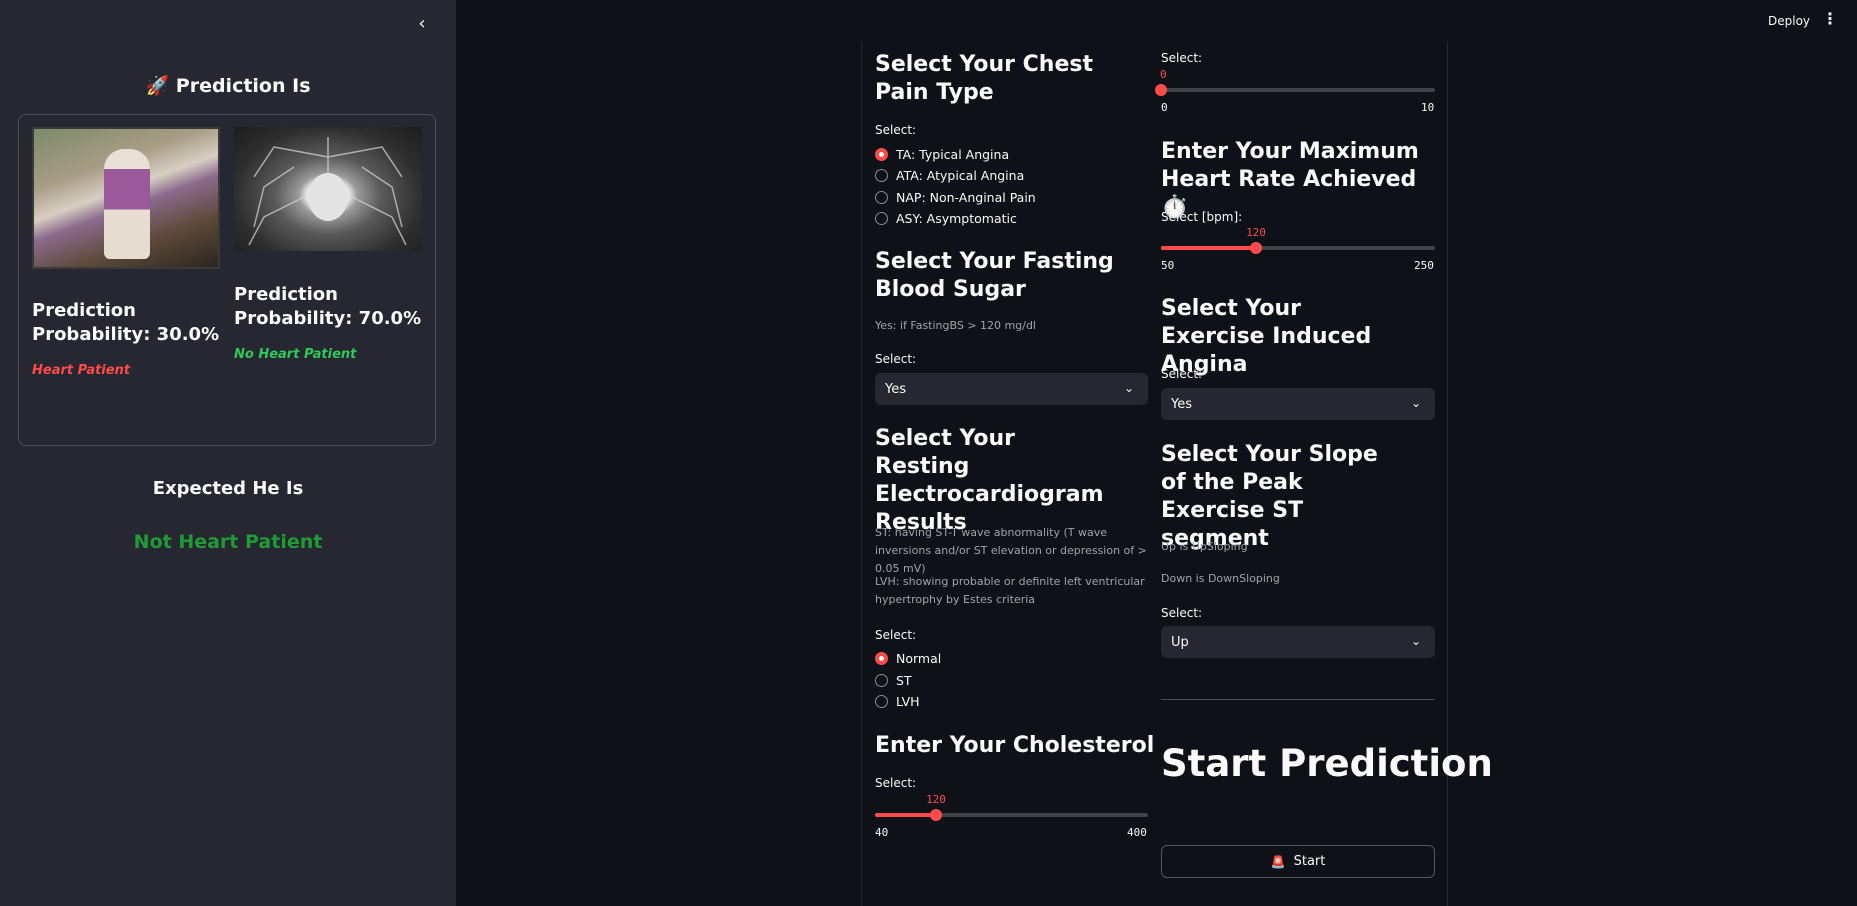  Describe the element at coordinates (896, 635) in the screenshot. I see `ecg-label: Select:` at that location.